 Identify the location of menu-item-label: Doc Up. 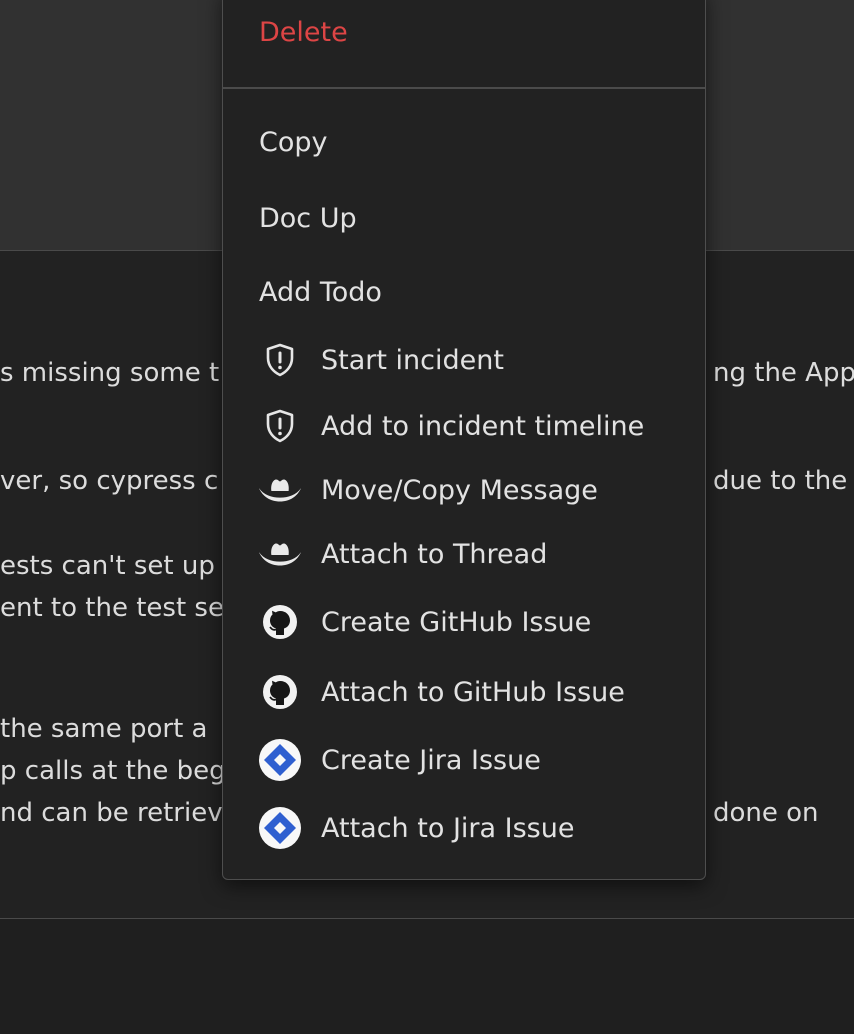
(308, 218).